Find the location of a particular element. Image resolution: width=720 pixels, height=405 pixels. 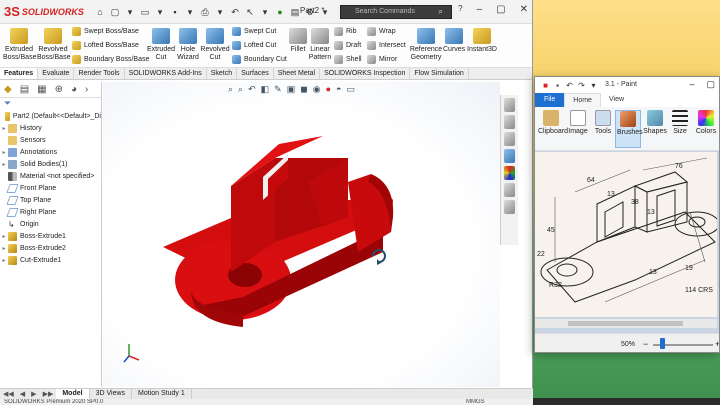

paint-app-icon: ■ is located at coordinates (545, 85).